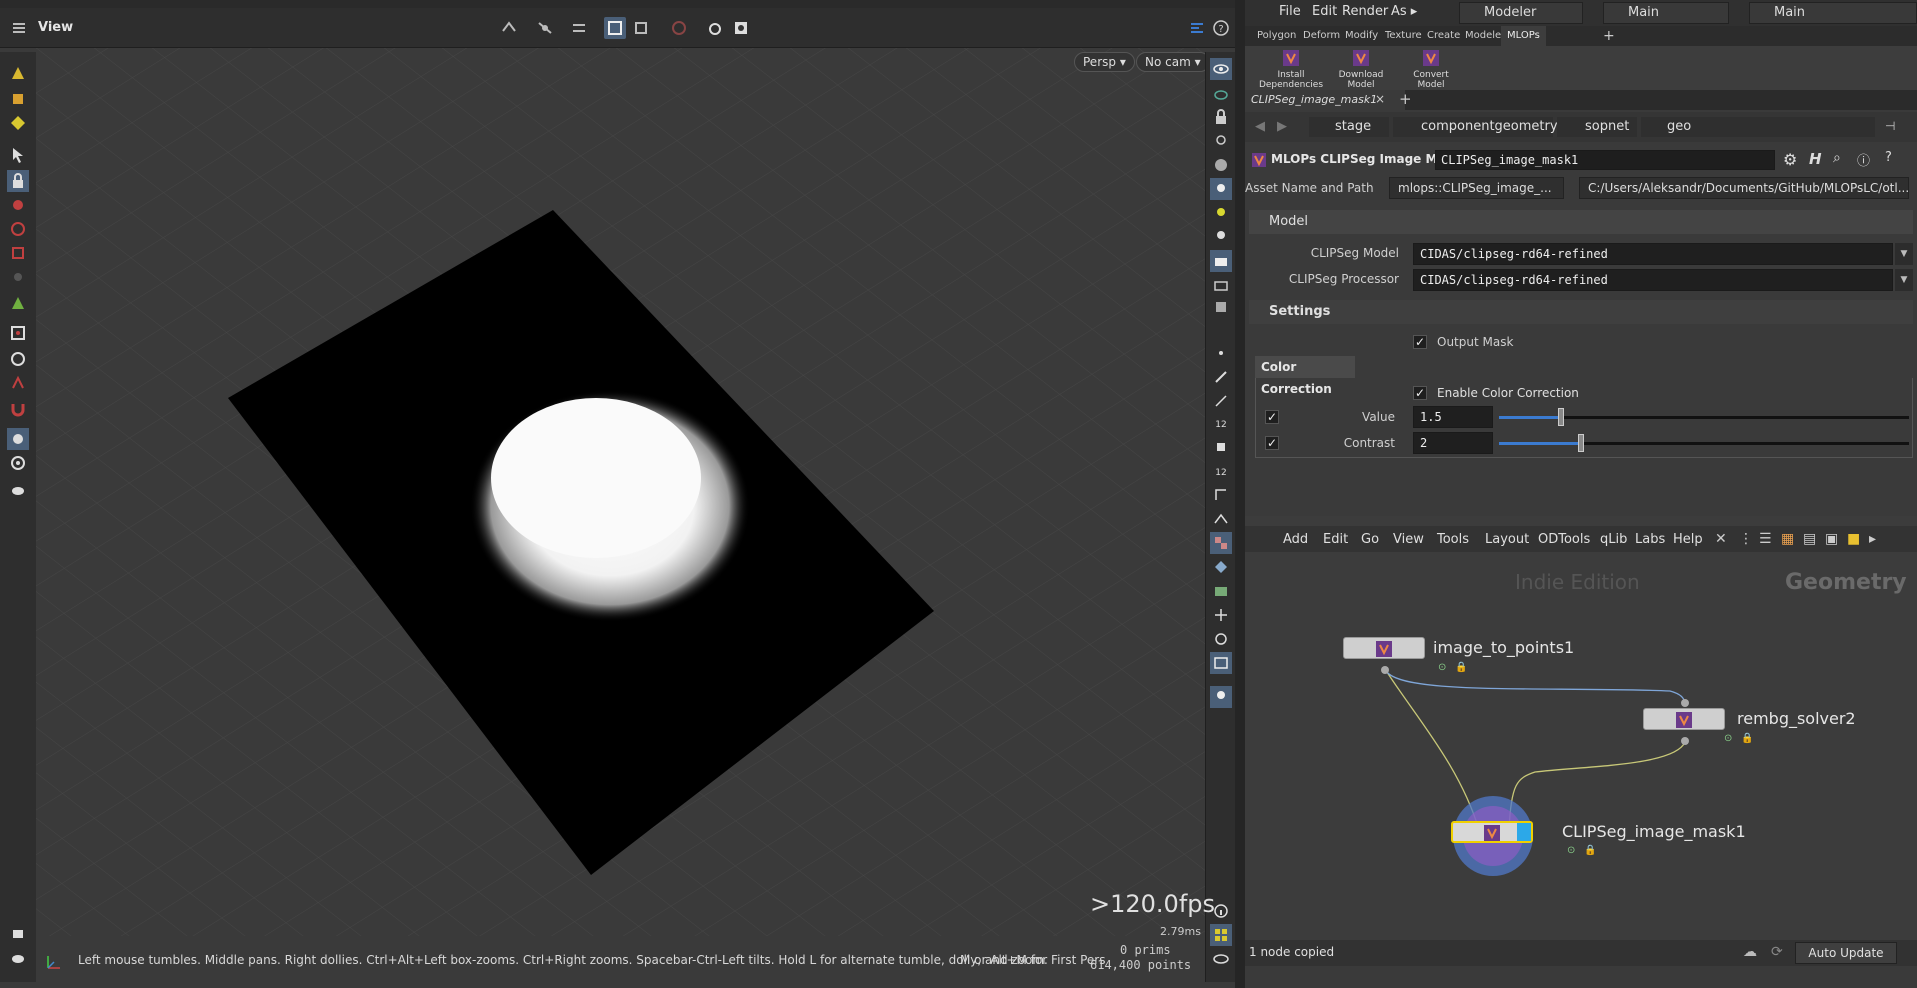 The height and width of the screenshot is (988, 1917). I want to click on light-icon, so click(1221, 141).